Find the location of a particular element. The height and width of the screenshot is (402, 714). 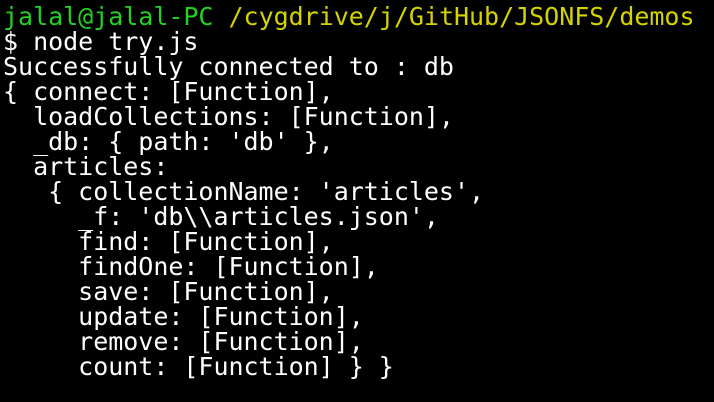

output-line: remove: [Function], is located at coordinates (183, 341).